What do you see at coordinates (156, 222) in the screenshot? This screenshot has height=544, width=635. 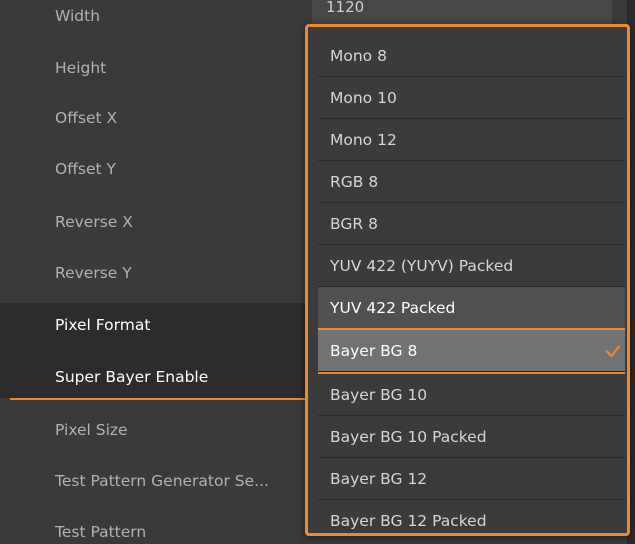 I see `property-row-reverse-x: Reverse X` at bounding box center [156, 222].